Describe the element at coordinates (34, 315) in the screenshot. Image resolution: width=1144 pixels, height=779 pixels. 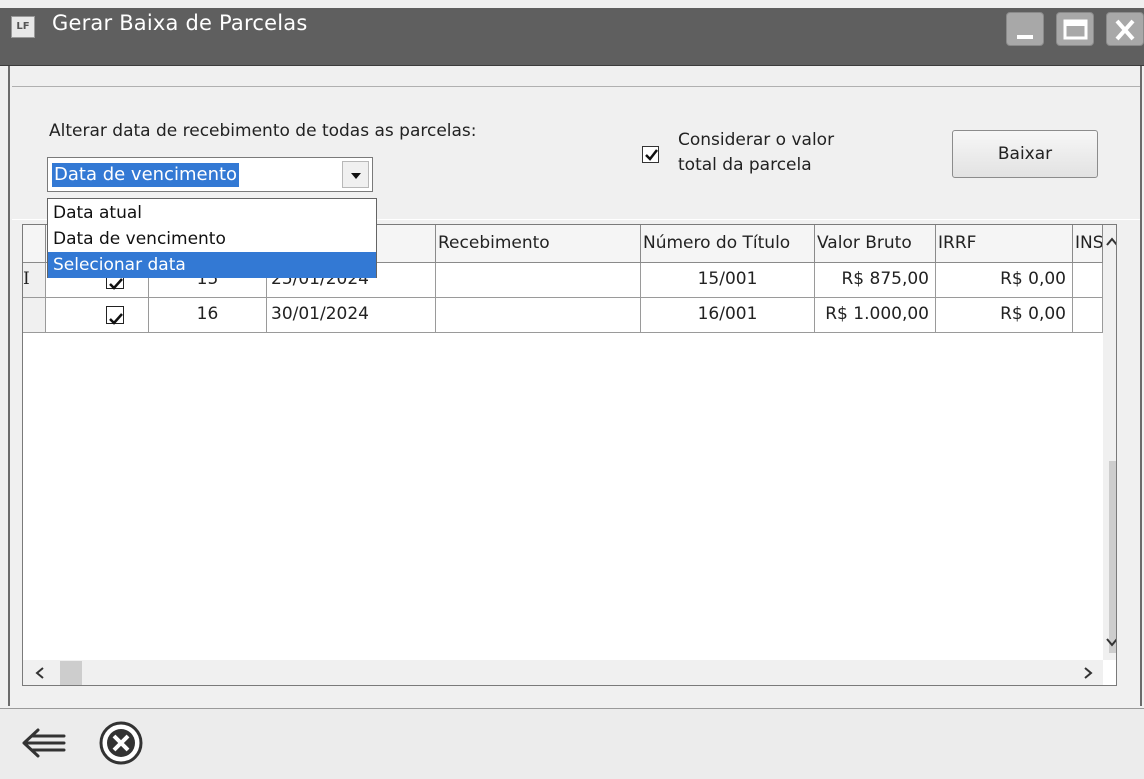
I see `row-marker` at that location.